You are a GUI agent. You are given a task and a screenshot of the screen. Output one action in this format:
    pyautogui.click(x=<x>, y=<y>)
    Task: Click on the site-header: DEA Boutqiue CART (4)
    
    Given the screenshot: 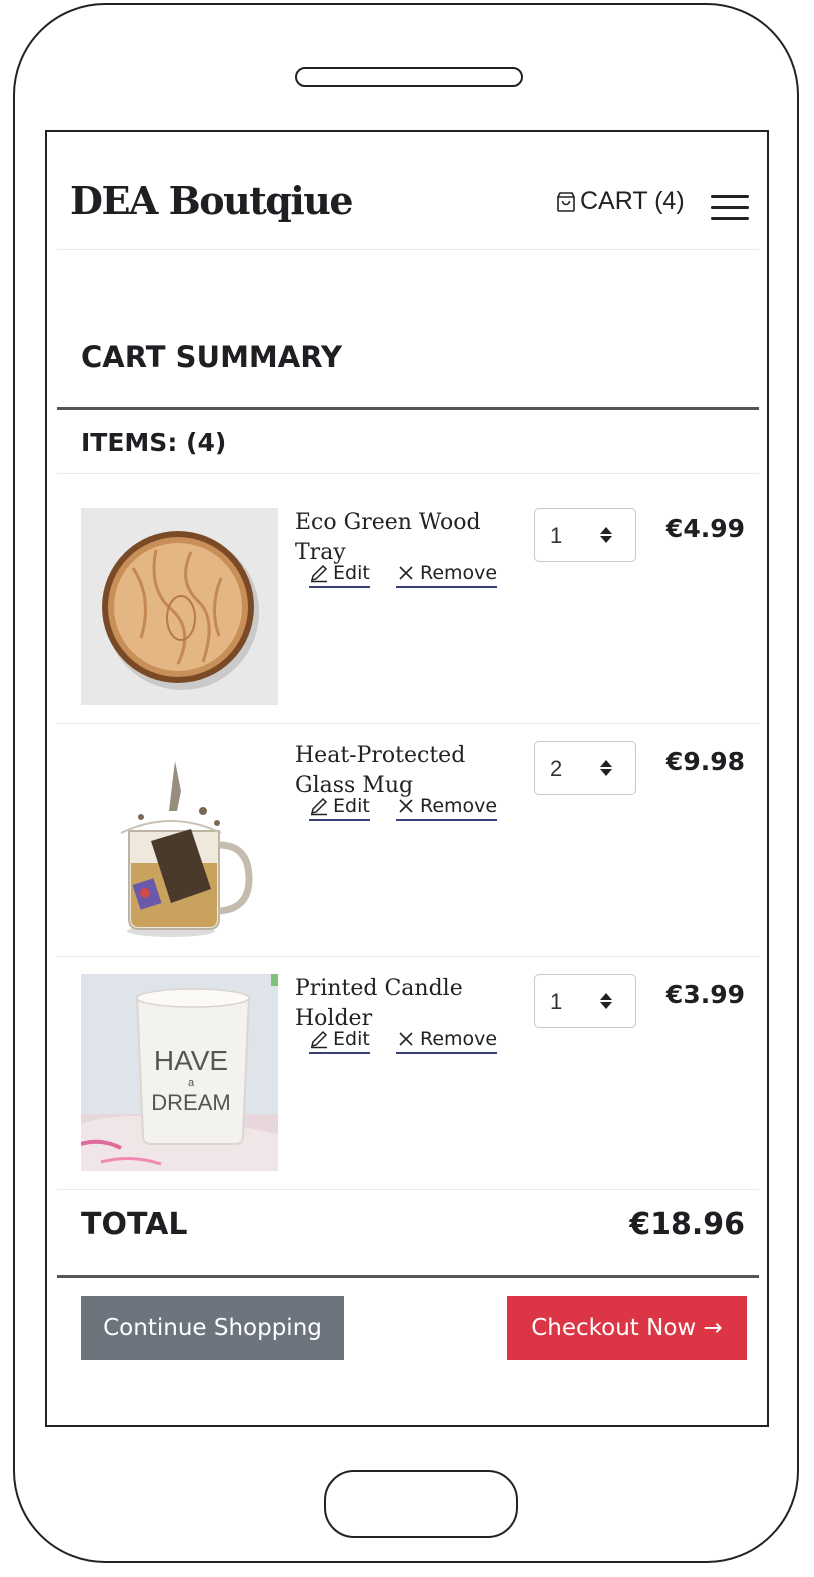 What is the action you would take?
    pyautogui.click(x=408, y=191)
    